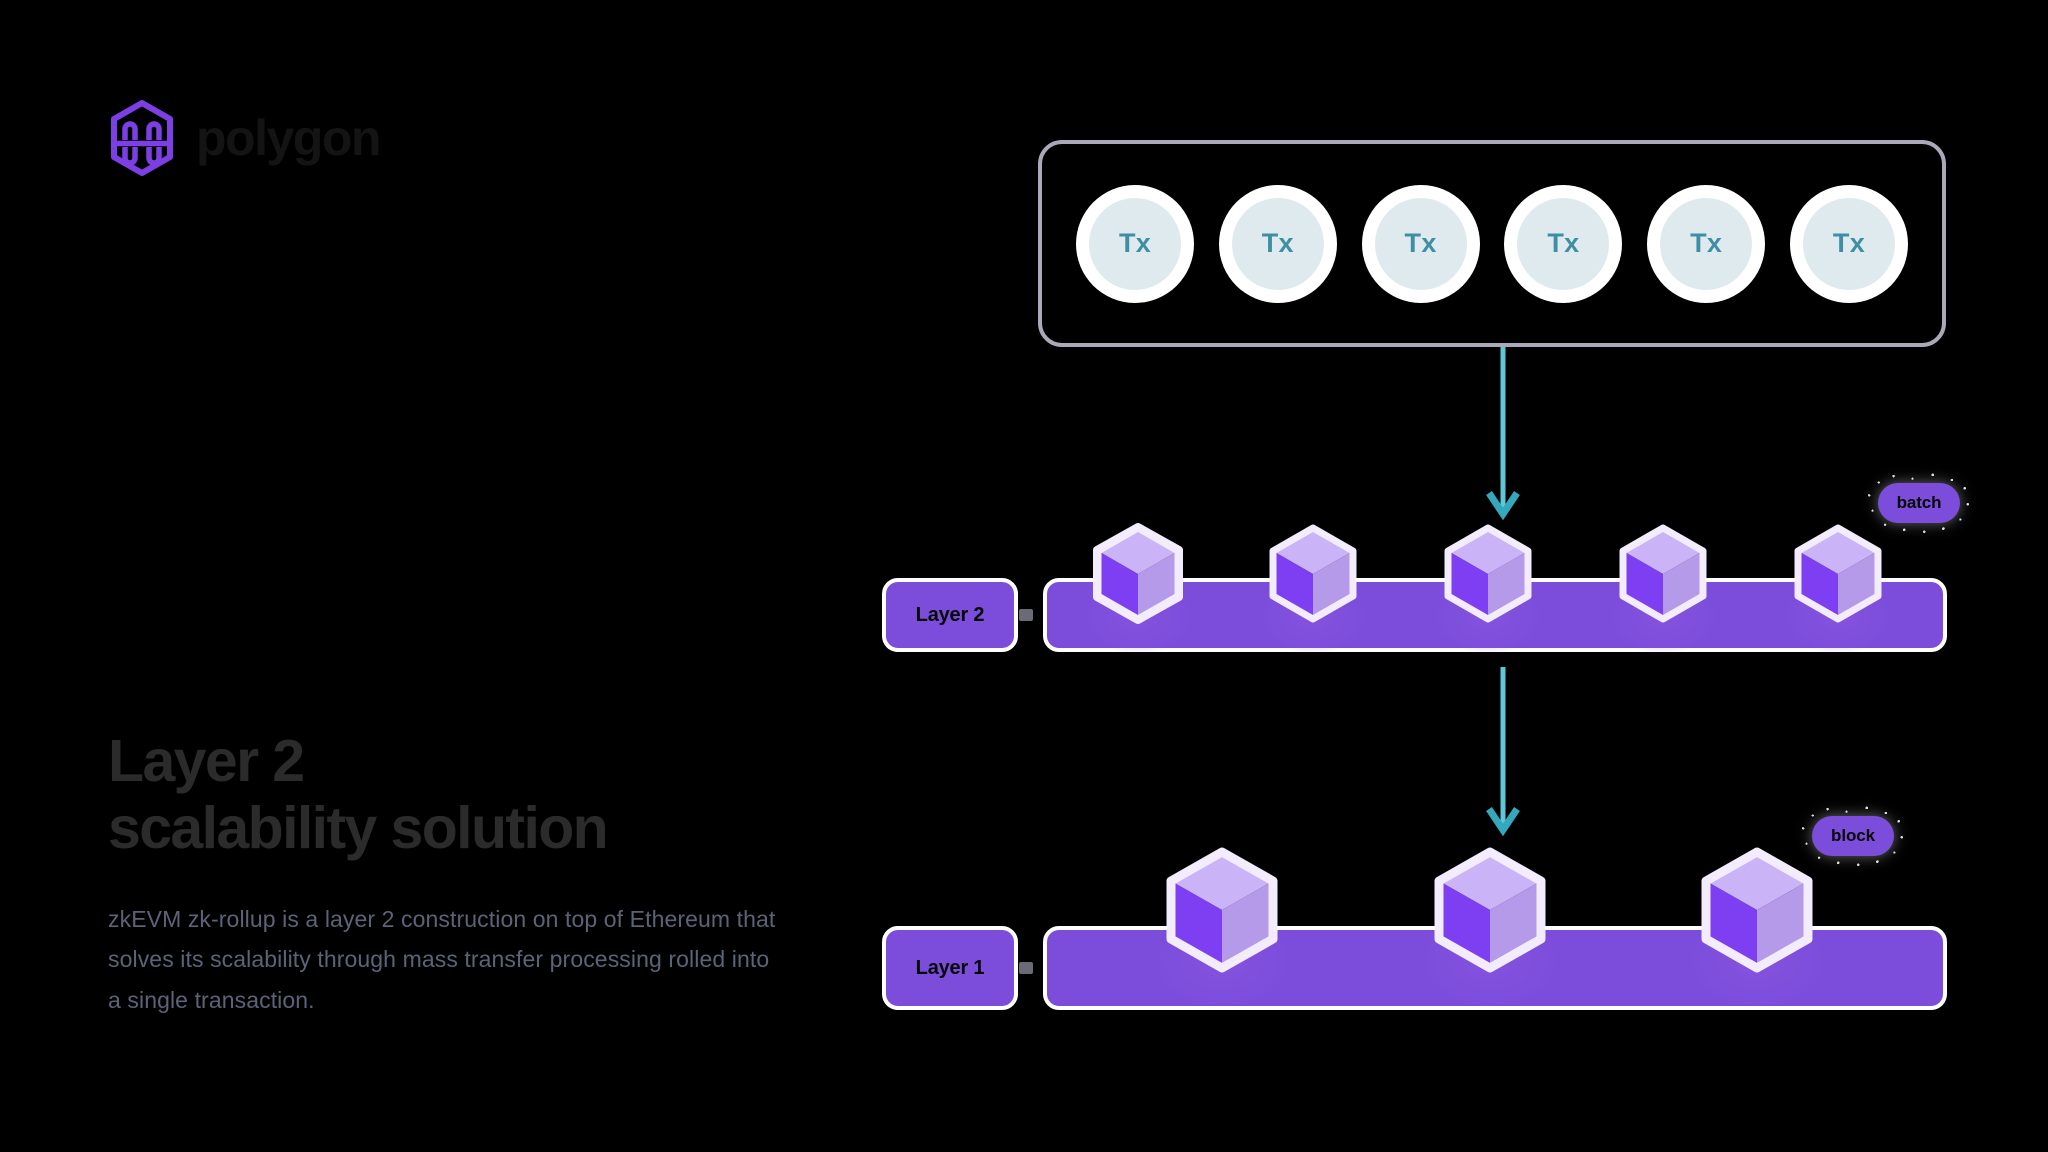 The width and height of the screenshot is (2048, 1152). What do you see at coordinates (1503, 434) in the screenshot?
I see `tx-to-layer2-arrow` at bounding box center [1503, 434].